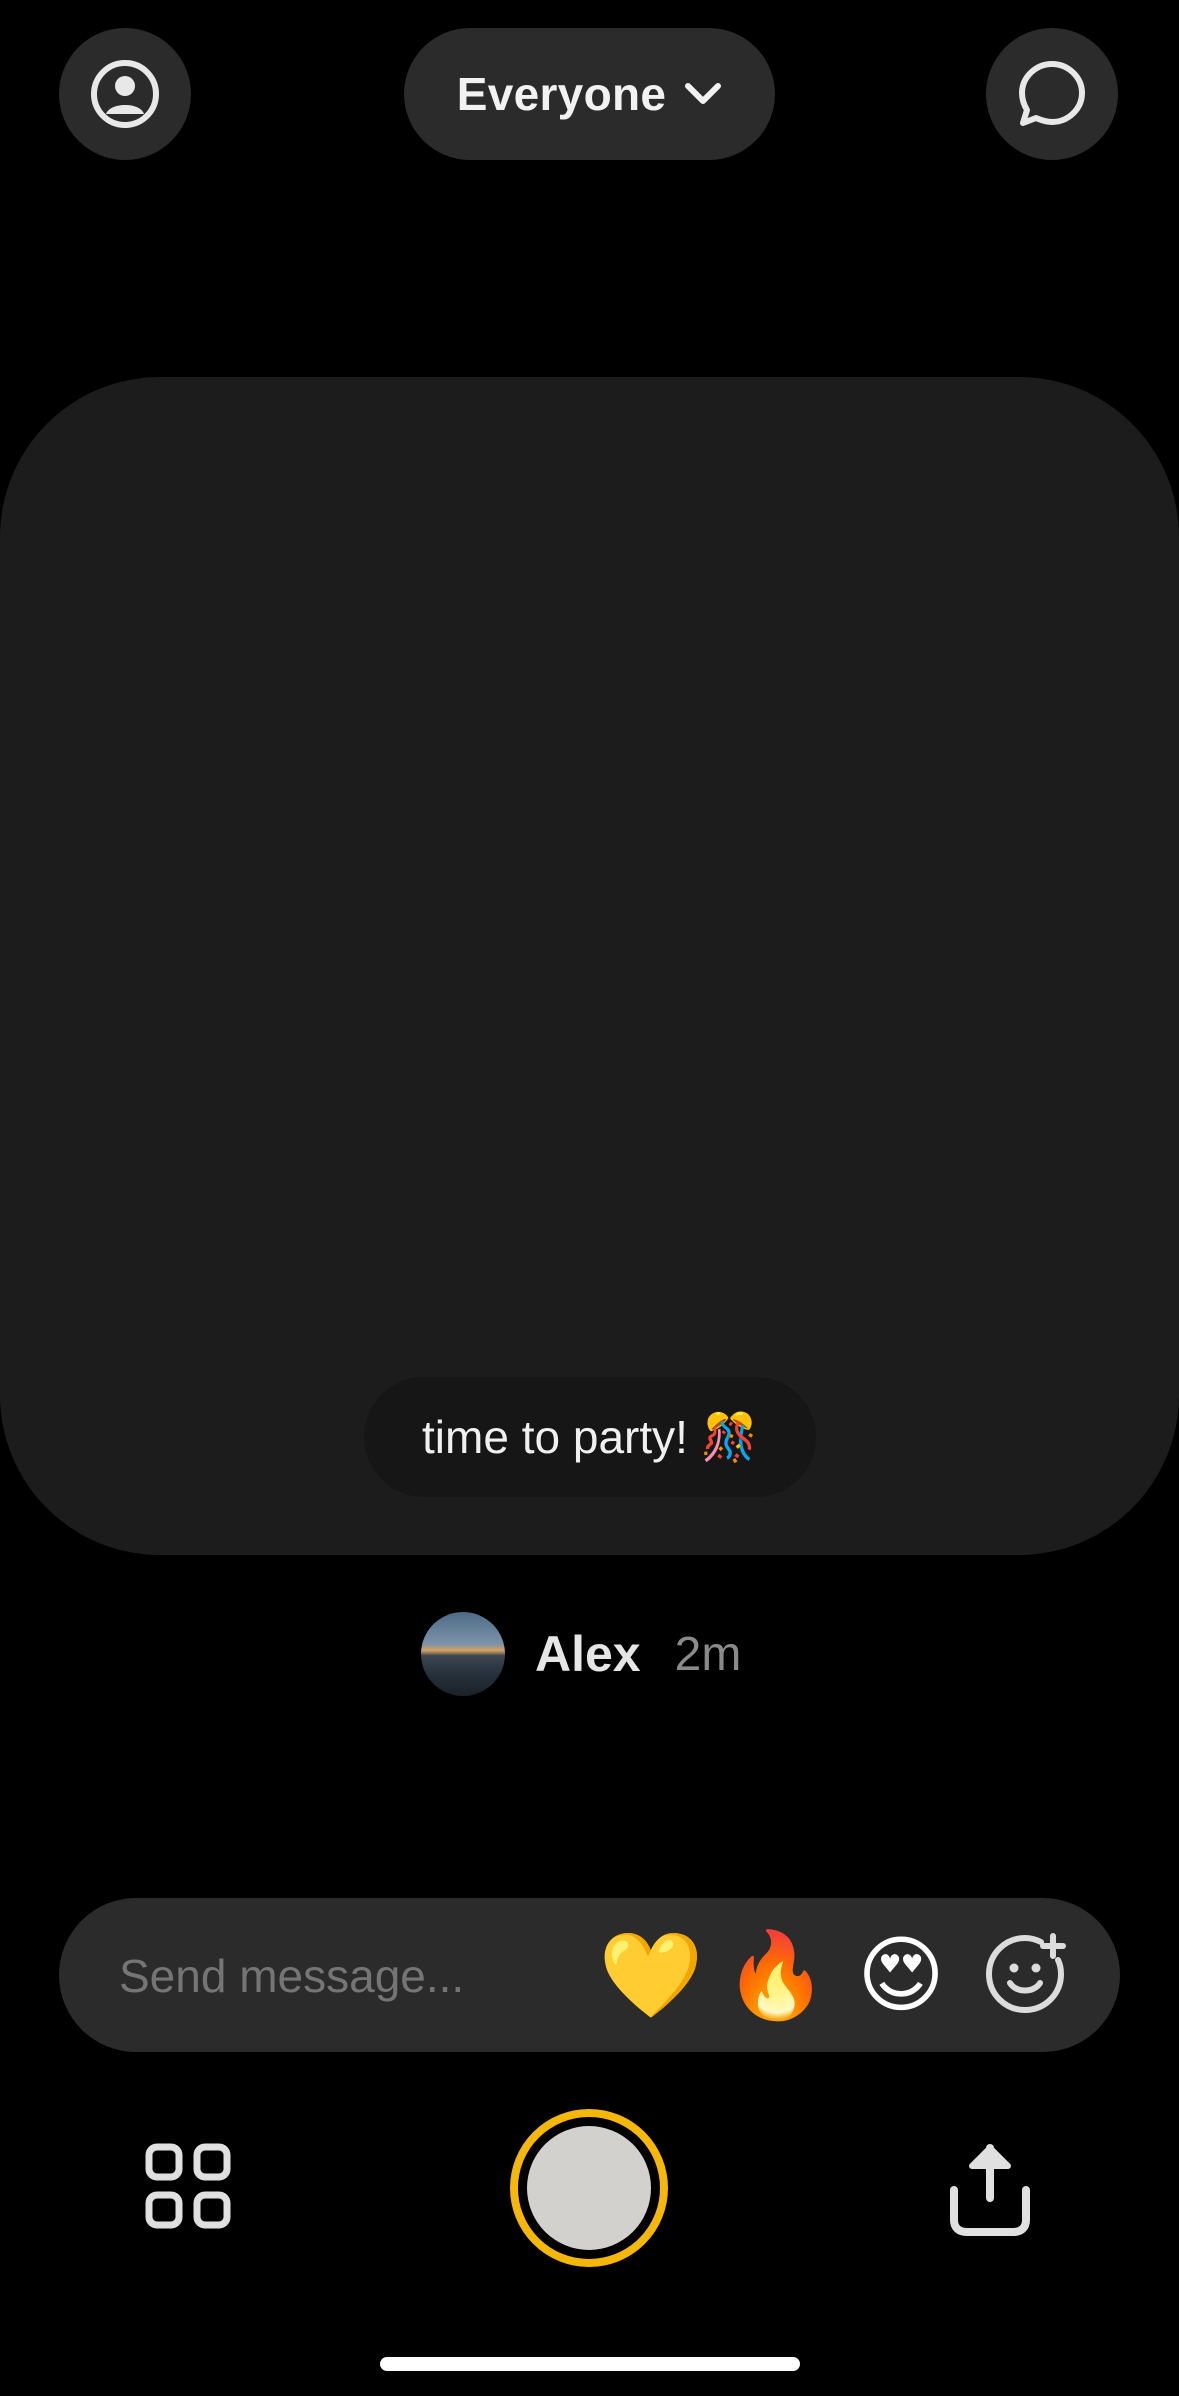 This screenshot has height=2396, width=1179. Describe the element at coordinates (339, 1976) in the screenshot. I see `message-input` at that location.